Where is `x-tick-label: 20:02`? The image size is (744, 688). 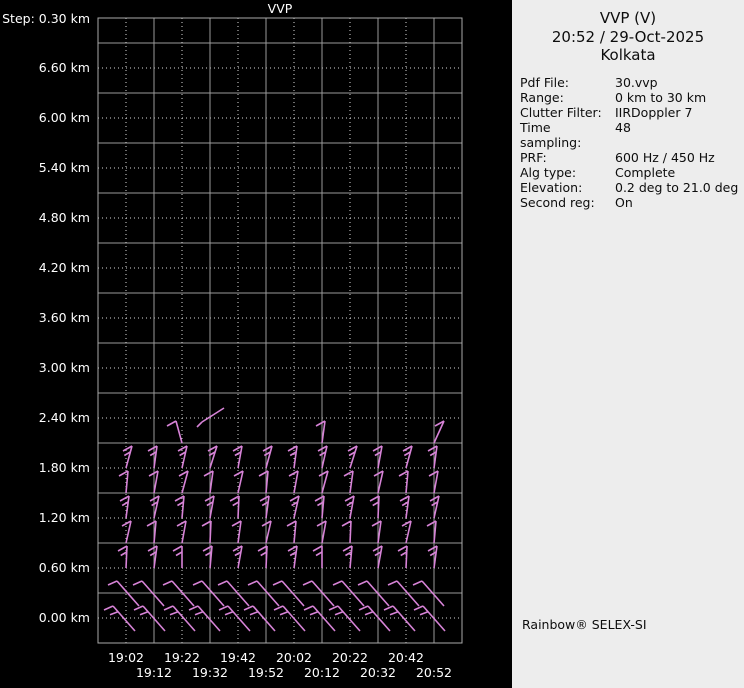
x-tick-label: 20:02 is located at coordinates (294, 657).